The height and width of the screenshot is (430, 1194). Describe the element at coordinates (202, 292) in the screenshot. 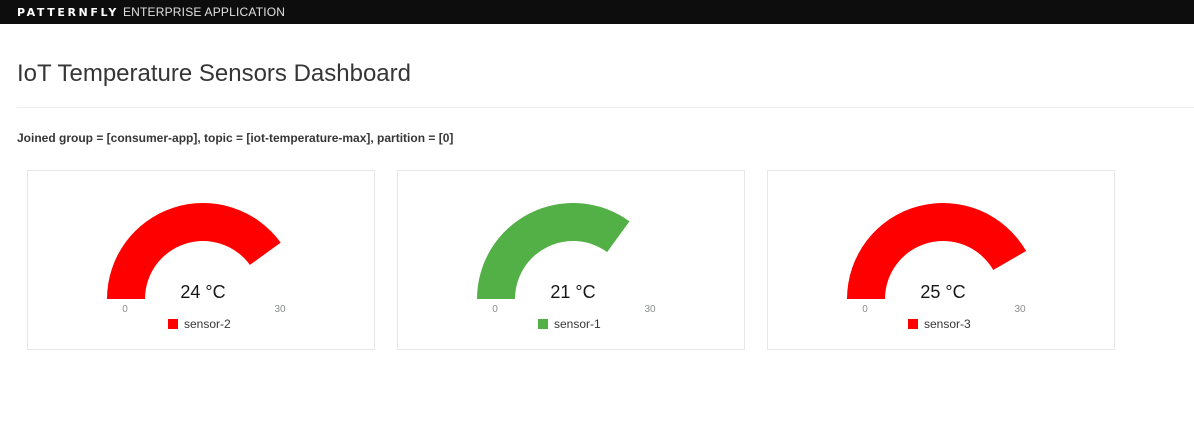

I see `gauge-value-label: 24 °C` at that location.